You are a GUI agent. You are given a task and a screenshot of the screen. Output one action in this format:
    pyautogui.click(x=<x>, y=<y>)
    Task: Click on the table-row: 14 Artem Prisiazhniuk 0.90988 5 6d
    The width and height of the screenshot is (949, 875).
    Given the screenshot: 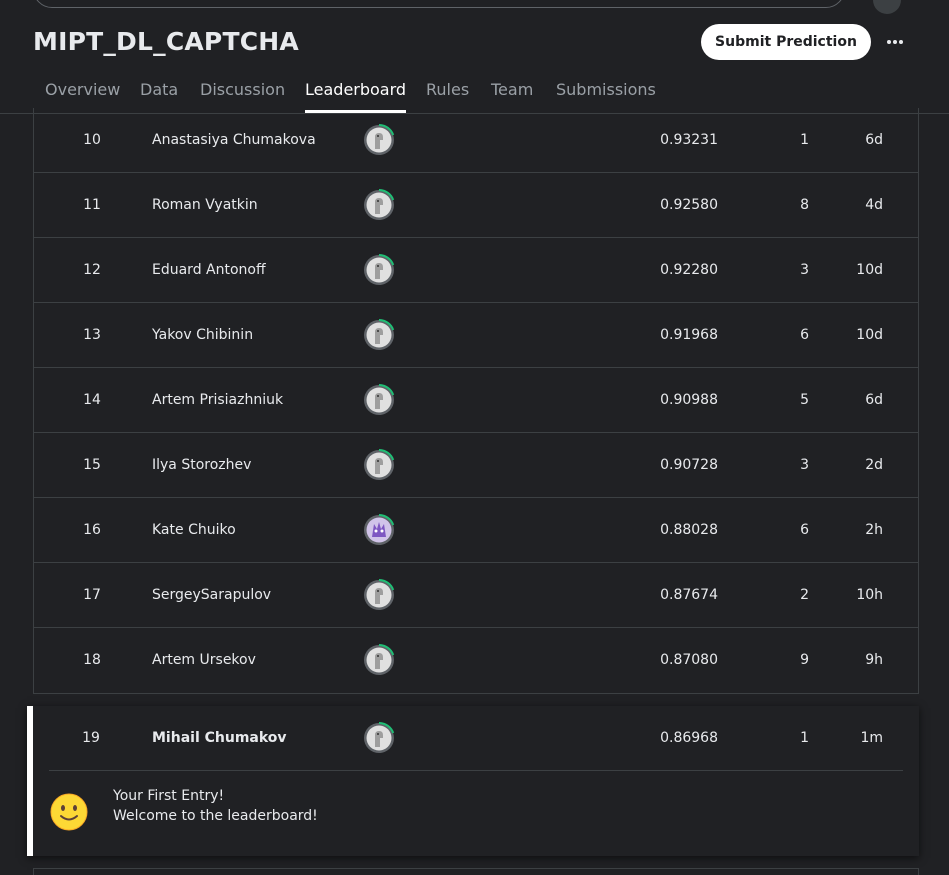 What is the action you would take?
    pyautogui.click(x=476, y=400)
    